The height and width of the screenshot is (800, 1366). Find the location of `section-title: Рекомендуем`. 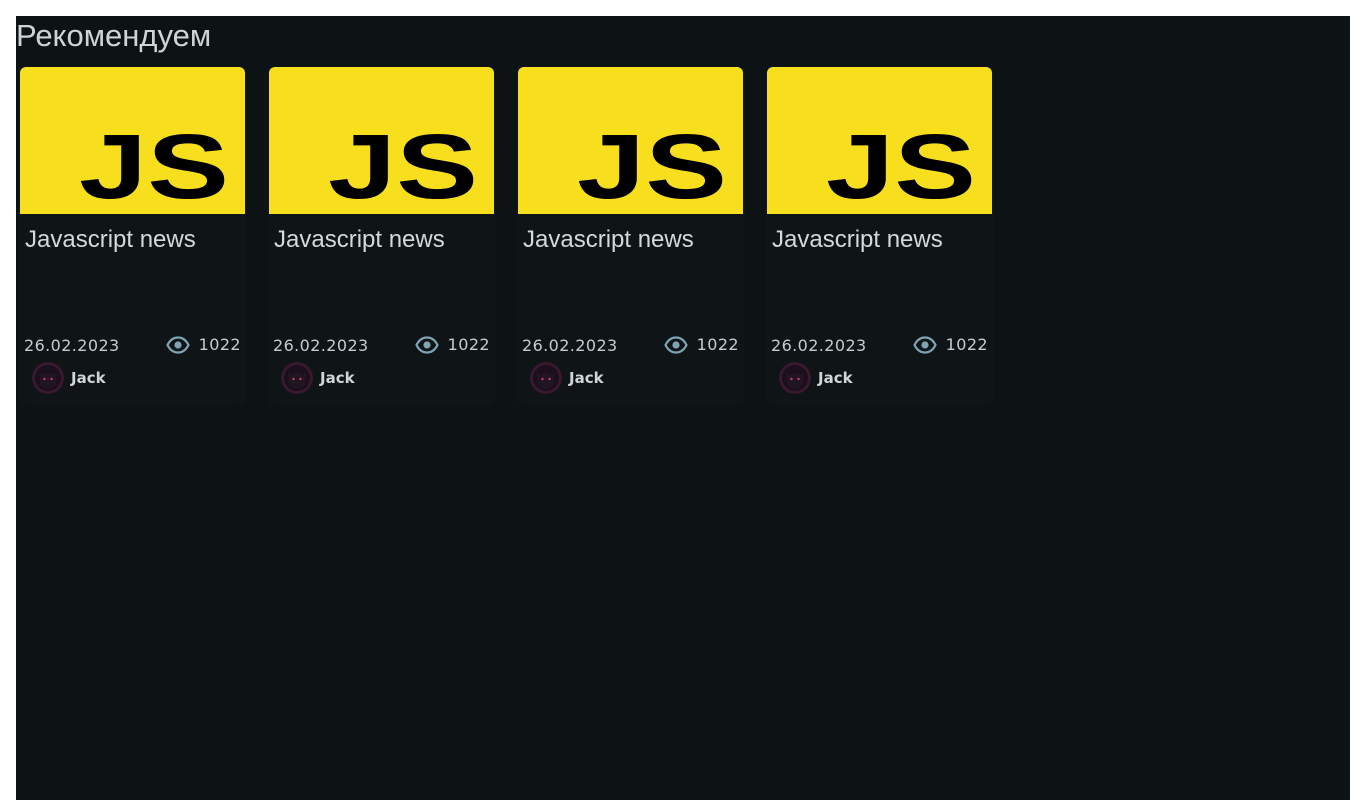

section-title: Рекомендуем is located at coordinates (114, 35).